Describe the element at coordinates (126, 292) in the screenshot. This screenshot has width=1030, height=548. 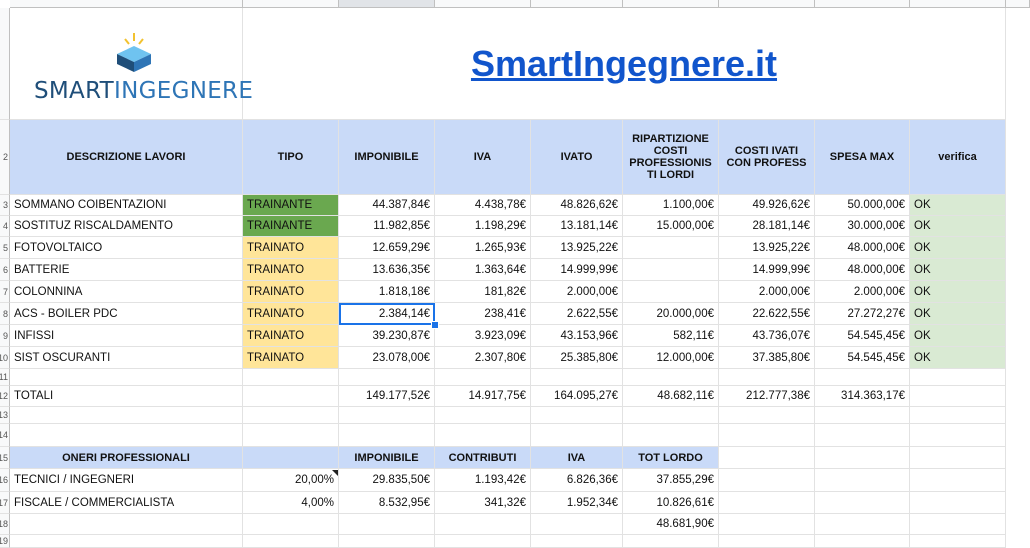
I see `table-cell: COLONNINA` at that location.